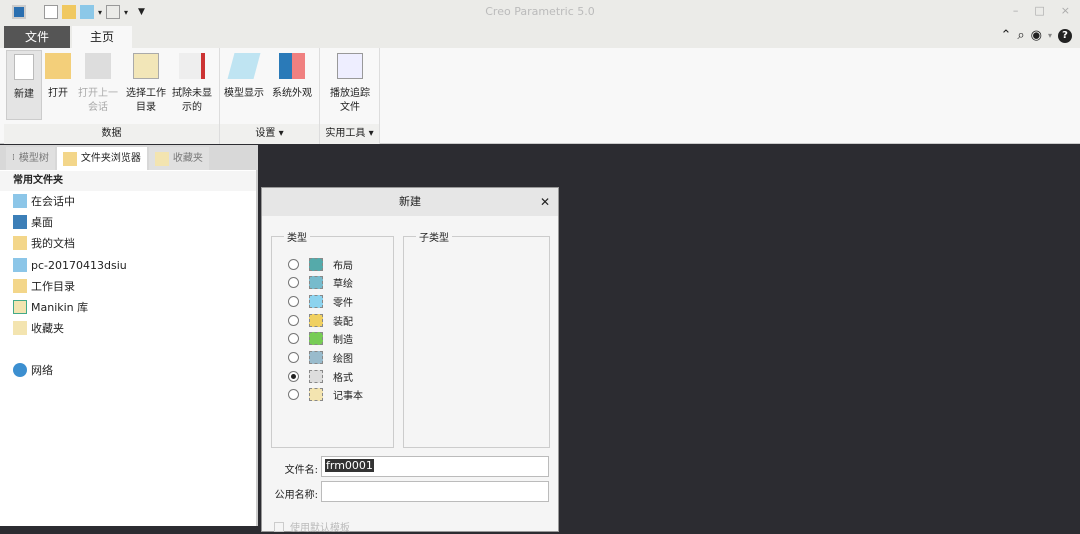 The width and height of the screenshot is (1080, 534). Describe the element at coordinates (1065, 10) in the screenshot. I see `close-button: ×` at that location.